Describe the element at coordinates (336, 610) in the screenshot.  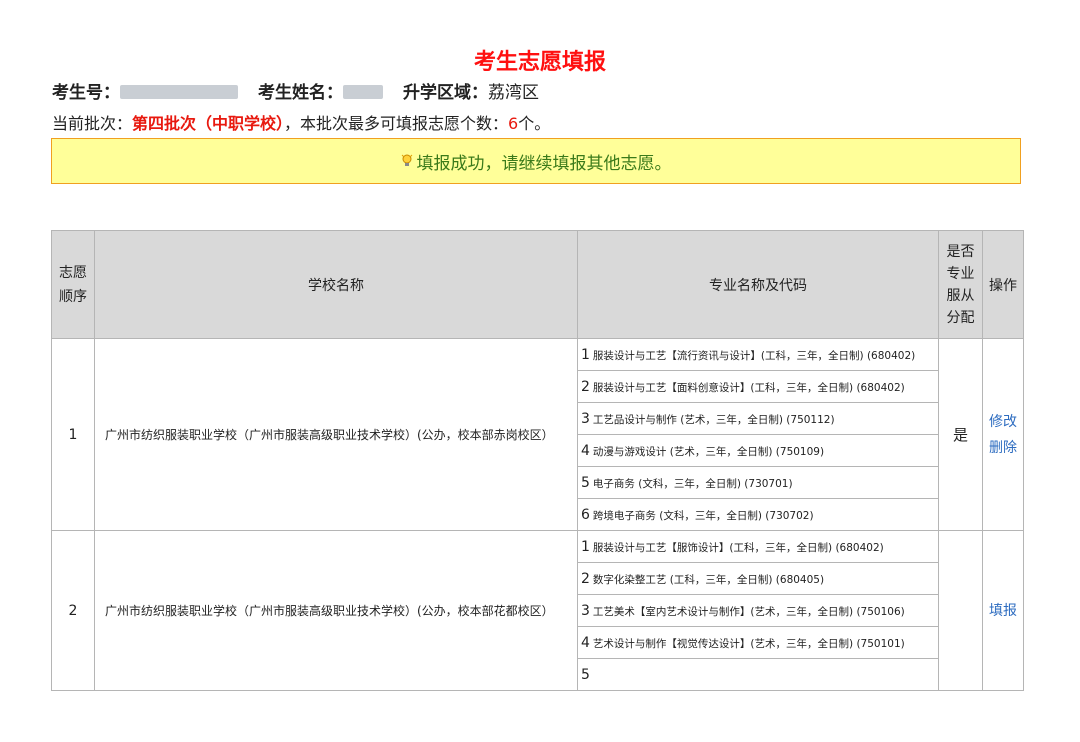
I see `row-school: 广州市纺织服装职业学校（广州市服装高级职业技术学校）(公办，校本部花都校区）` at that location.